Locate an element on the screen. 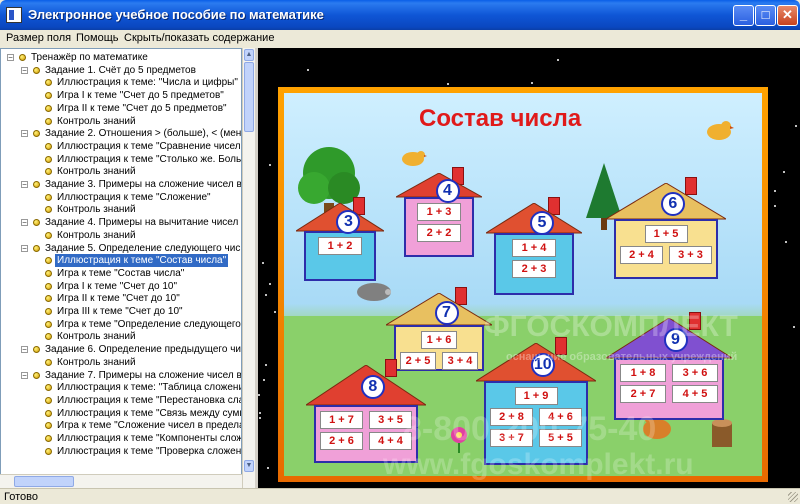  watermark-phone: 8-800-200-75-40 is located at coordinates (530, 429).